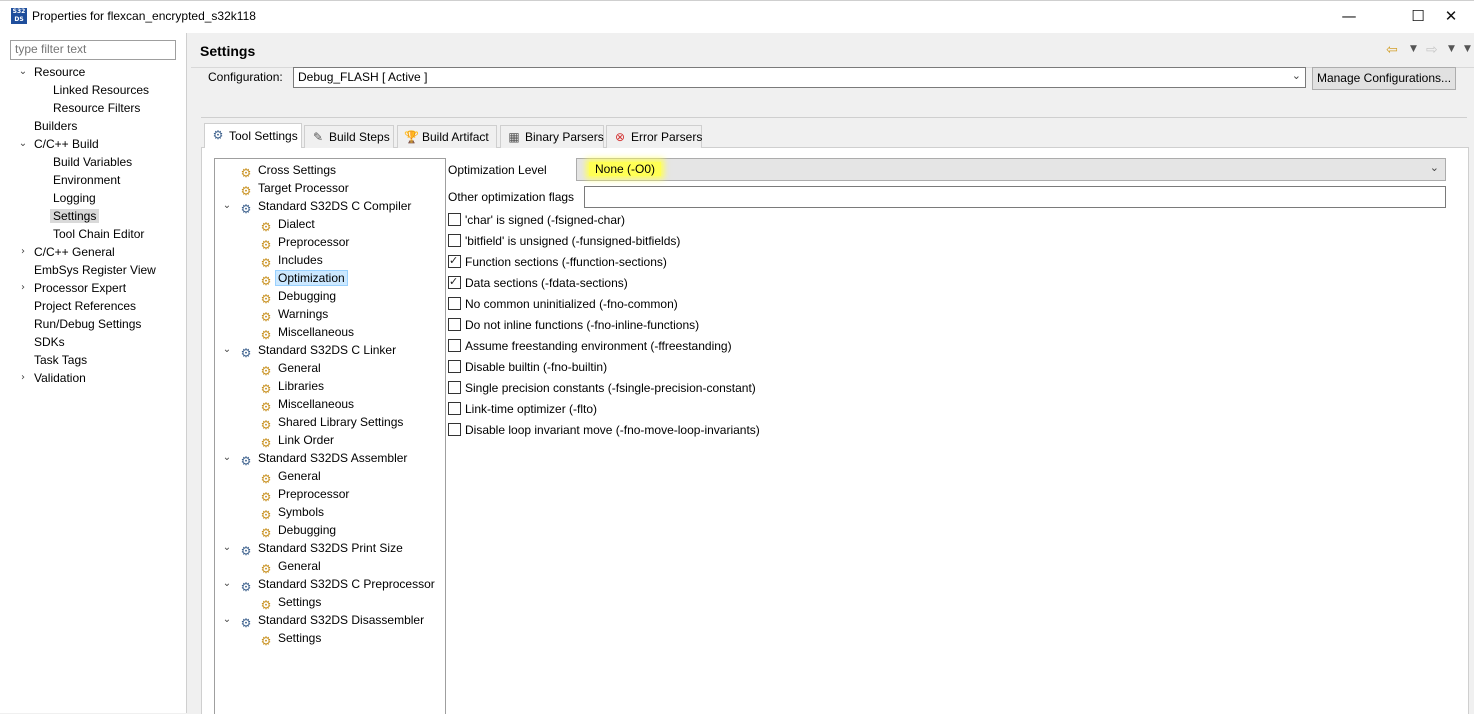 Image resolution: width=1474 pixels, height=714 pixels. What do you see at coordinates (59, 144) in the screenshot?
I see `nav-item-c-c-build: ⌄ C/C++ Build` at bounding box center [59, 144].